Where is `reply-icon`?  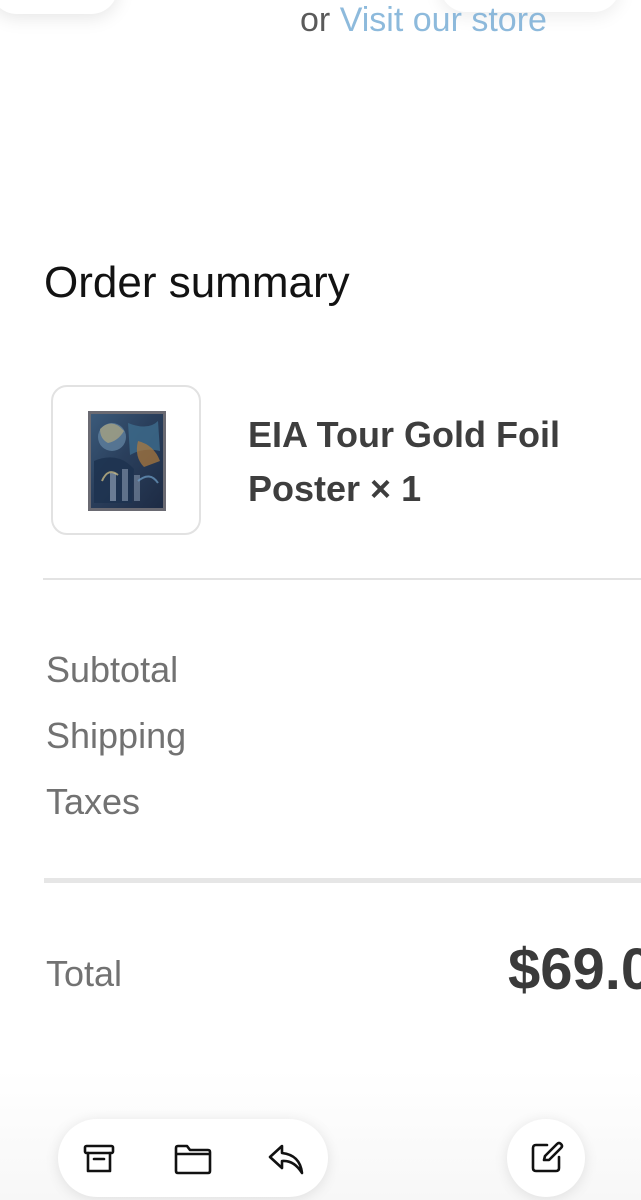
reply-icon is located at coordinates (286, 1159).